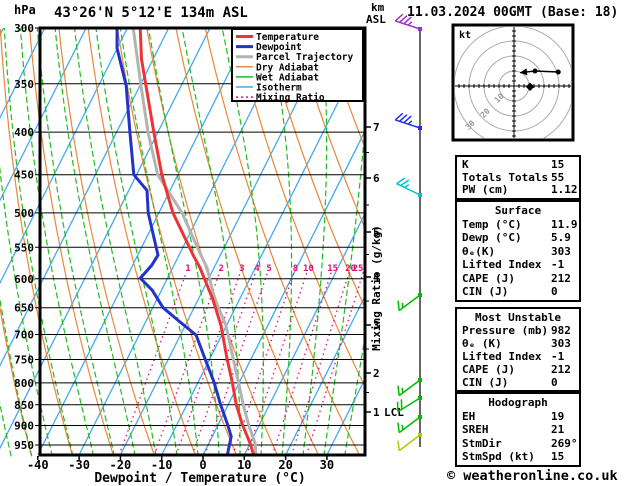 The width and height of the screenshot is (629, 486). What do you see at coordinates (558, 430) in the screenshot?
I see `panel-row-value: 21` at bounding box center [558, 430].